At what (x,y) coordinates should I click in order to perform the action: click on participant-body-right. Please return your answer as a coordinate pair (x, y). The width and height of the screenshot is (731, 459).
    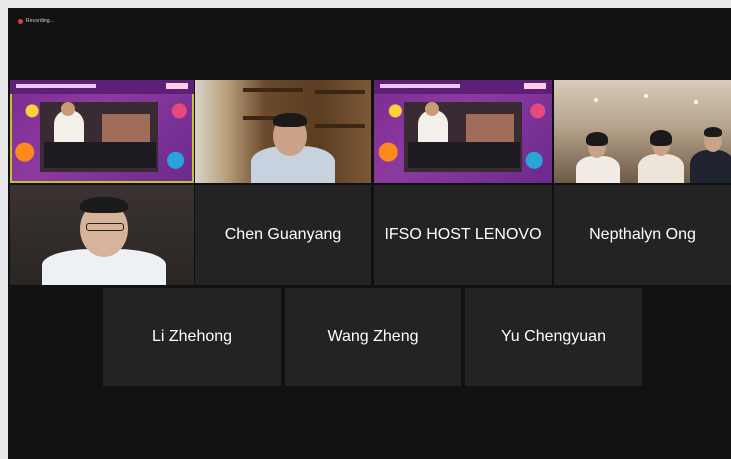
    Looking at the image, I should click on (710, 166).